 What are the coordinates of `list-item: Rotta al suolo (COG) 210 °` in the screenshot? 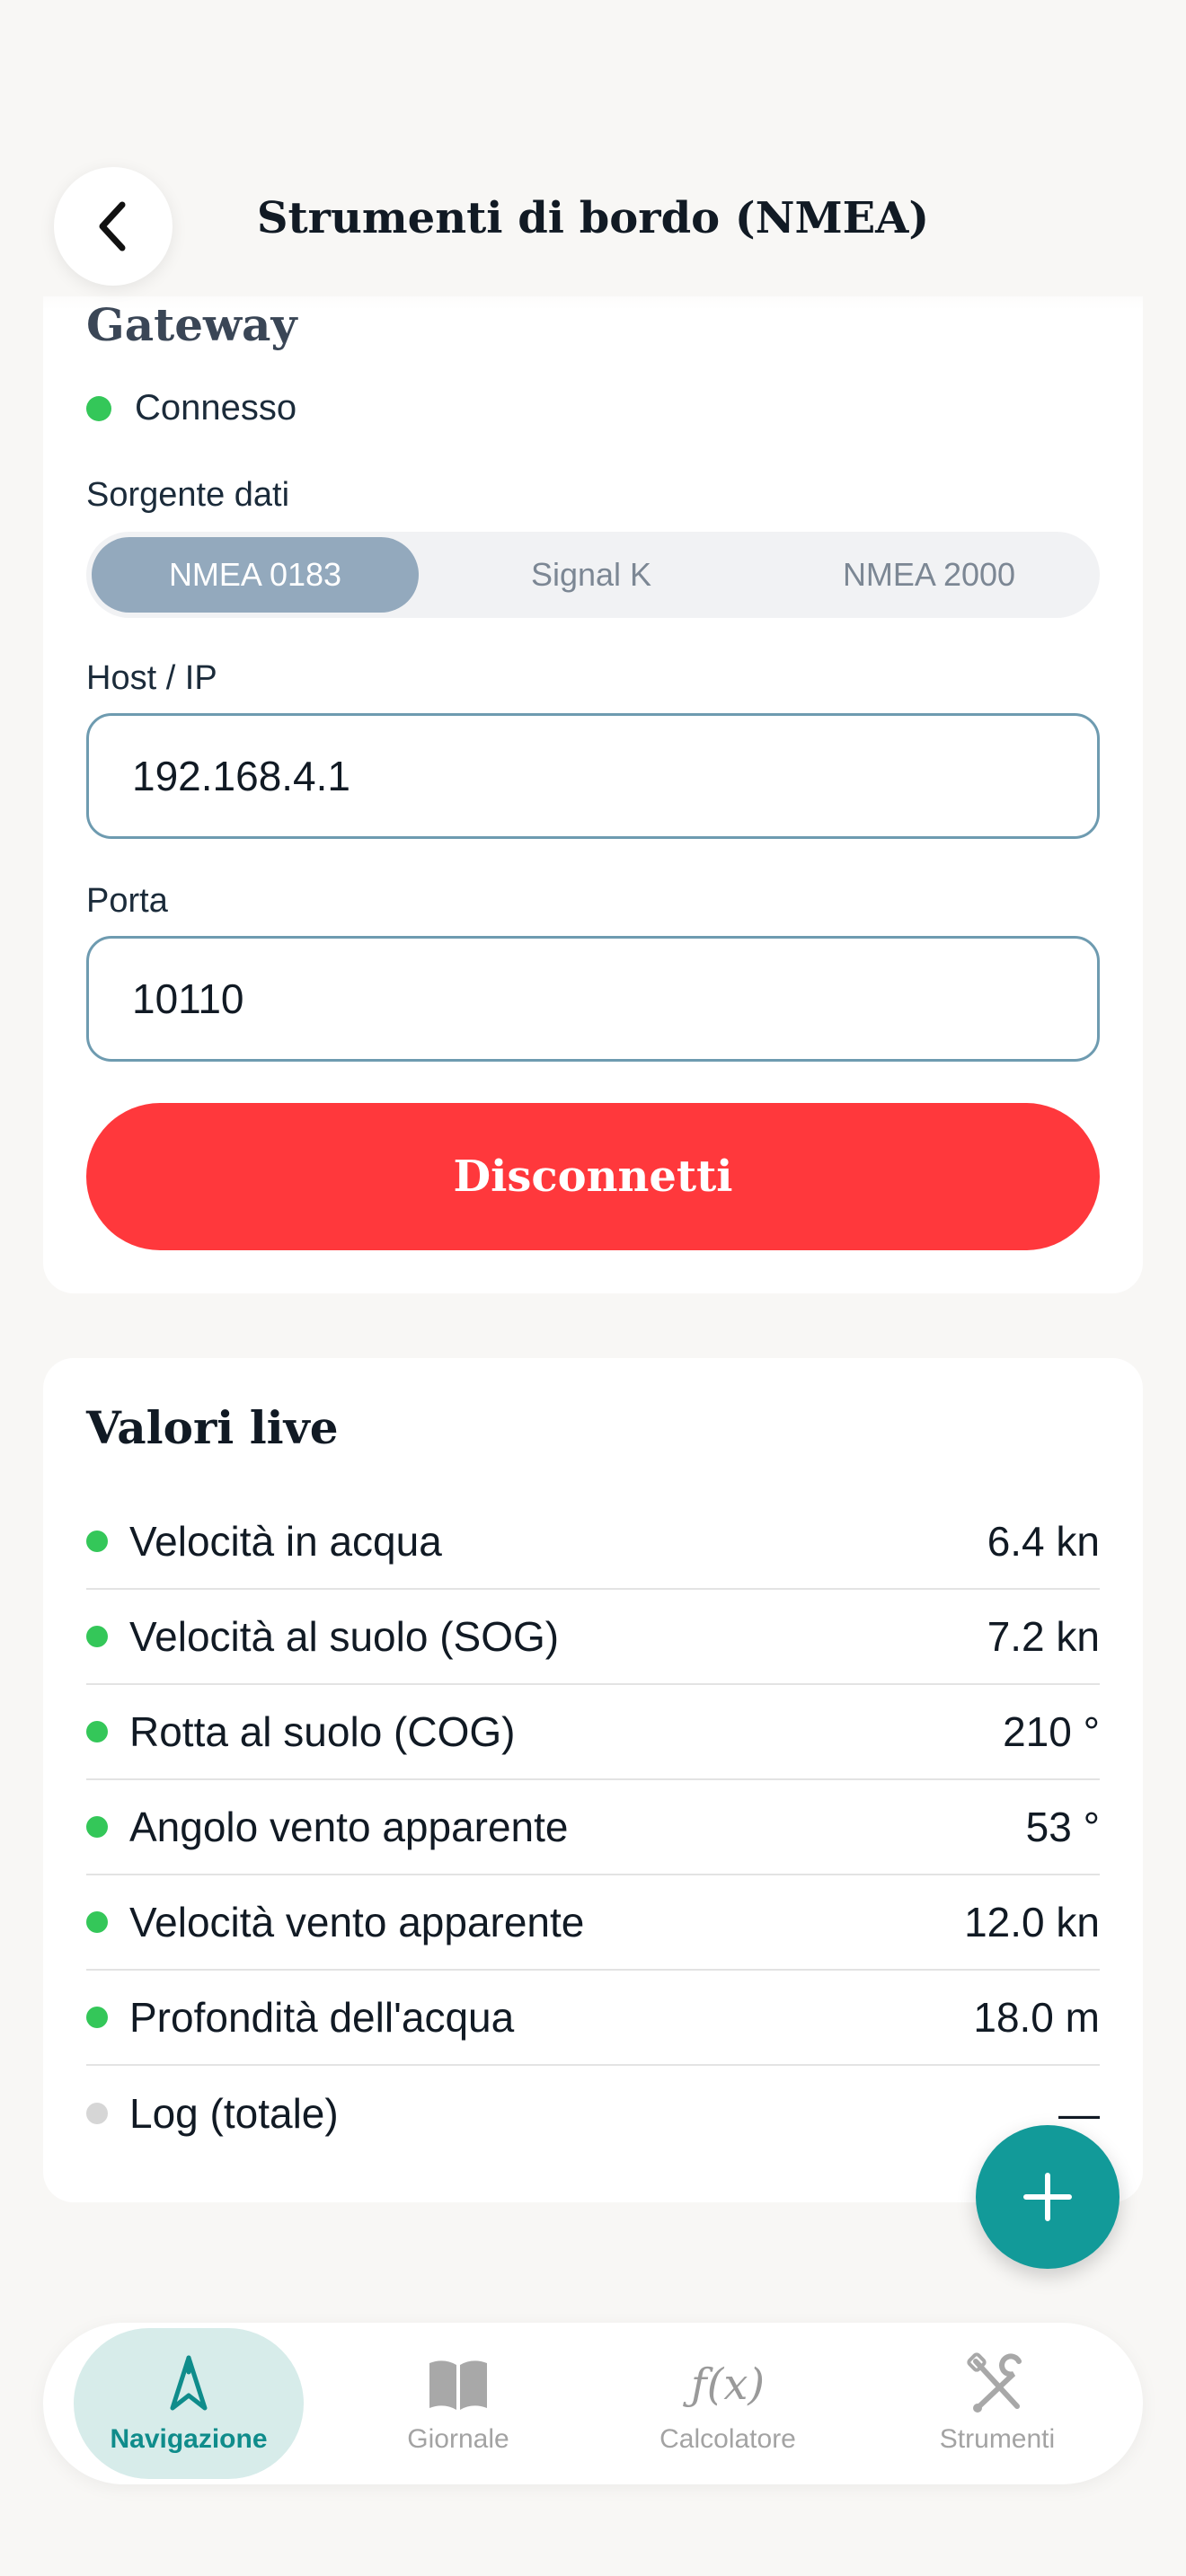 It's located at (593, 1732).